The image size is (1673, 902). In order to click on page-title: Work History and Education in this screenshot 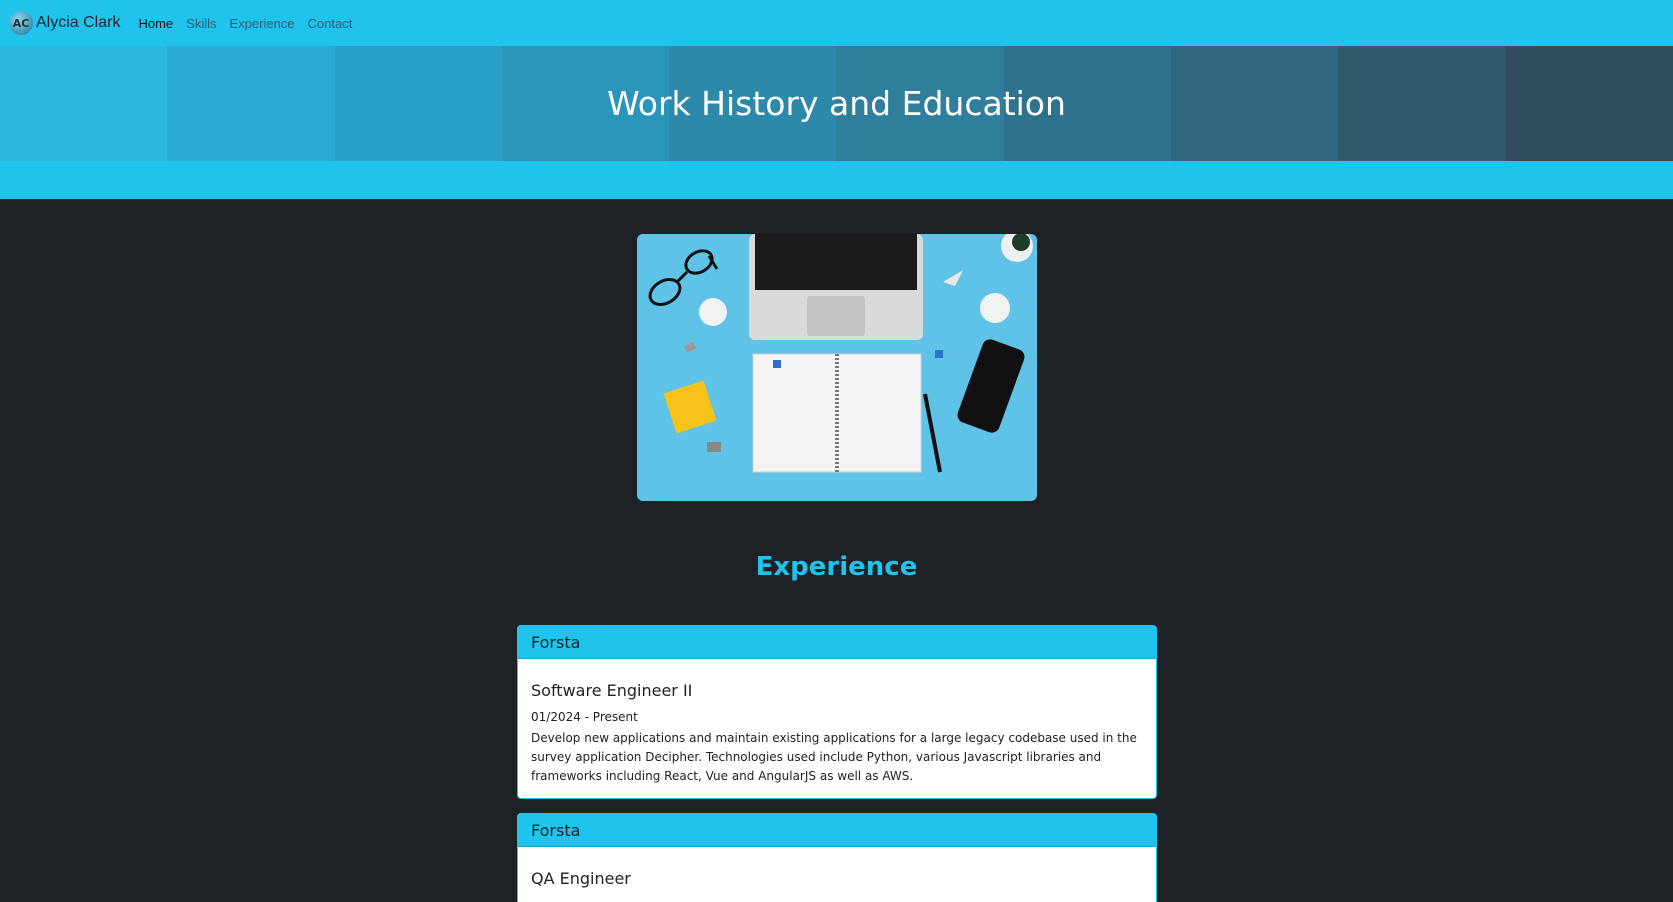, I will do `click(836, 103)`.